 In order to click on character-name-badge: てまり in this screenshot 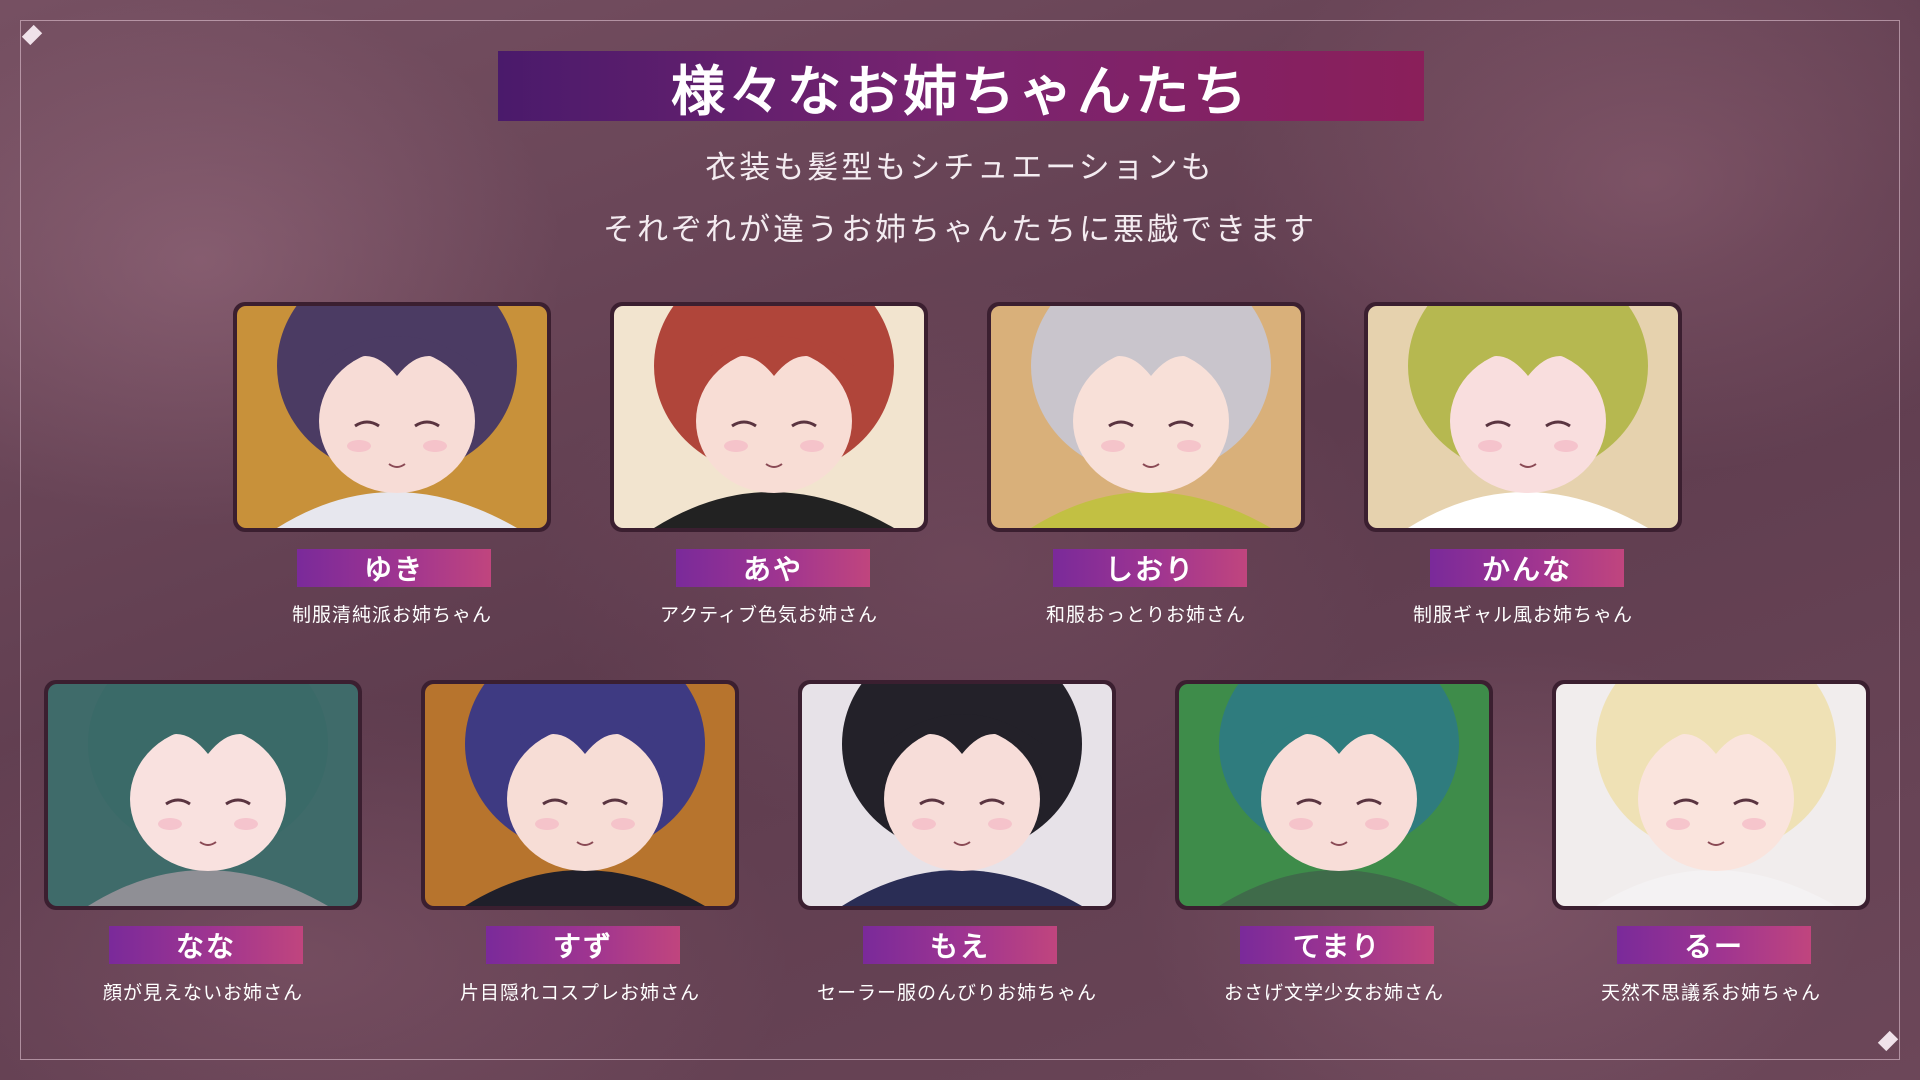, I will do `click(1337, 945)`.